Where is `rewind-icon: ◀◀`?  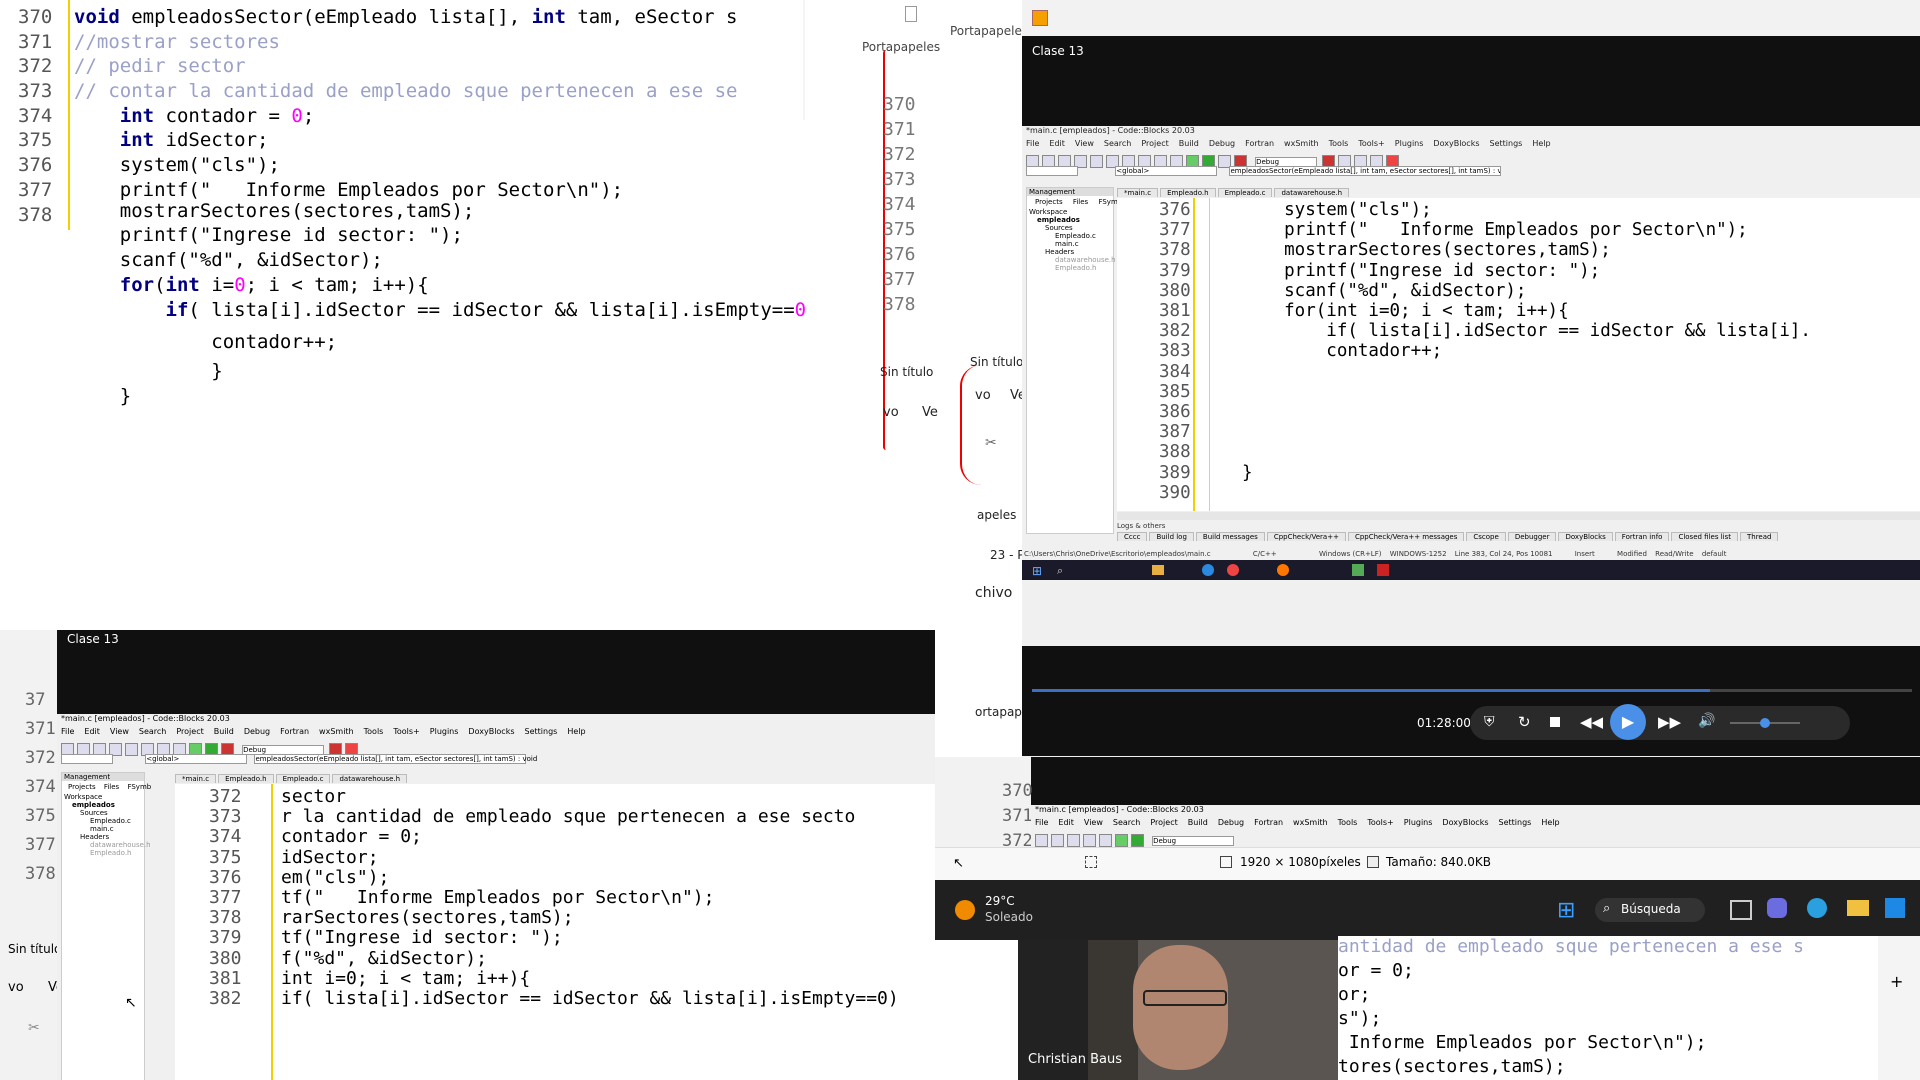
rewind-icon: ◀◀ is located at coordinates (1591, 722).